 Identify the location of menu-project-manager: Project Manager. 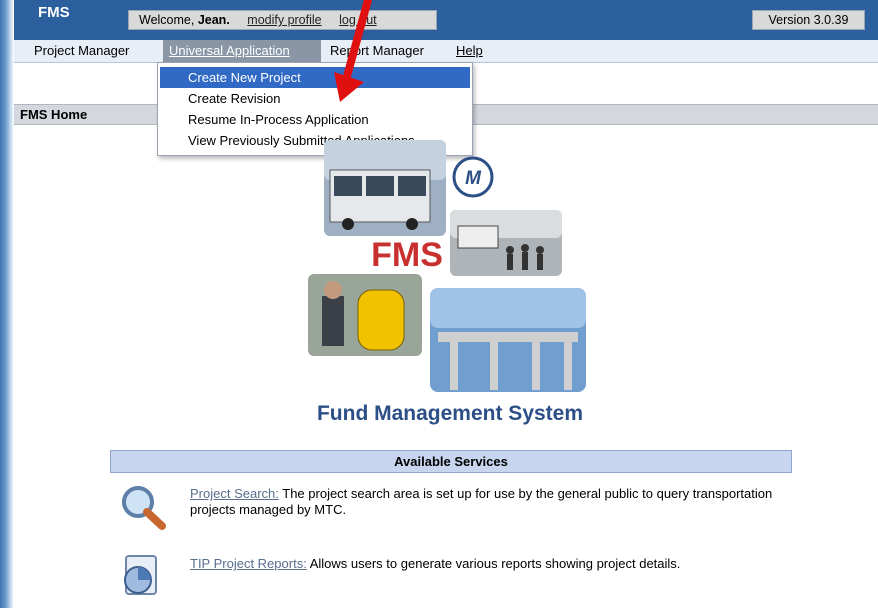
(81, 51).